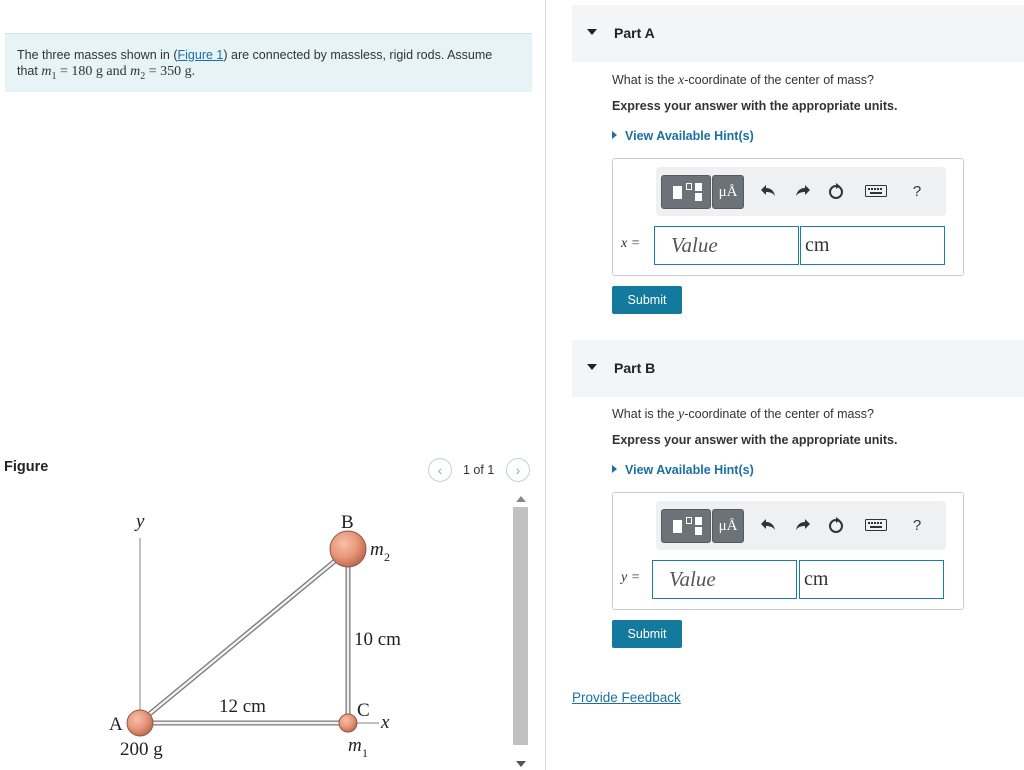  What do you see at coordinates (170, 71) in the screenshot?
I see `m2-value: = 350 g.` at bounding box center [170, 71].